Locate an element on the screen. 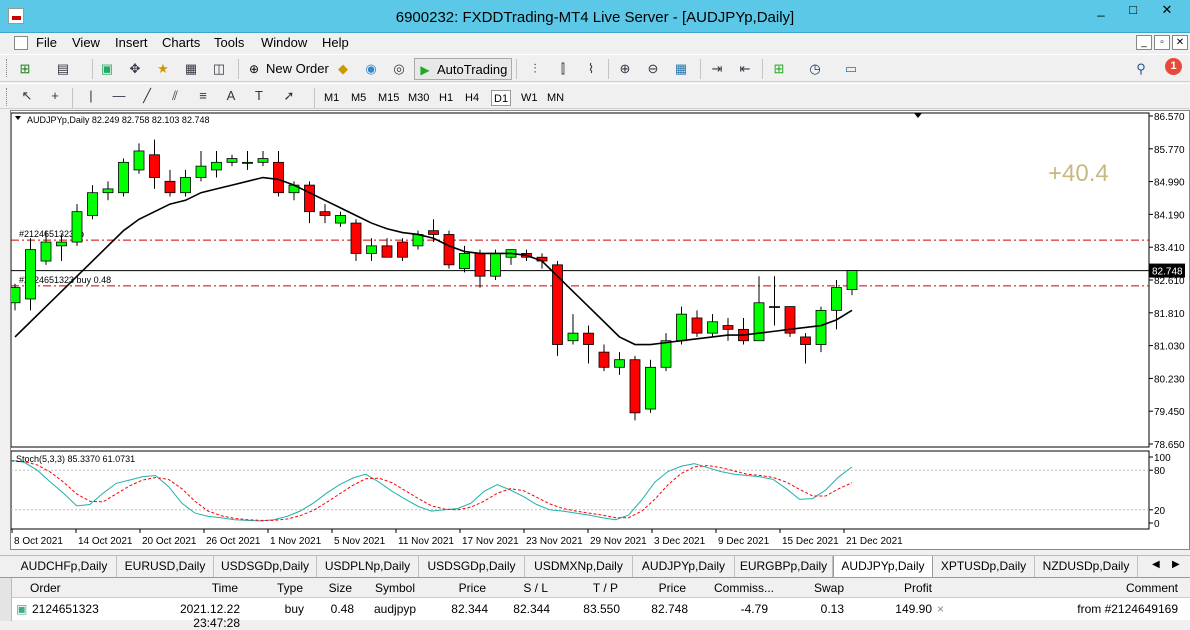 The height and width of the screenshot is (630, 1190). mdi-close-button: ✕ is located at coordinates (1180, 42).